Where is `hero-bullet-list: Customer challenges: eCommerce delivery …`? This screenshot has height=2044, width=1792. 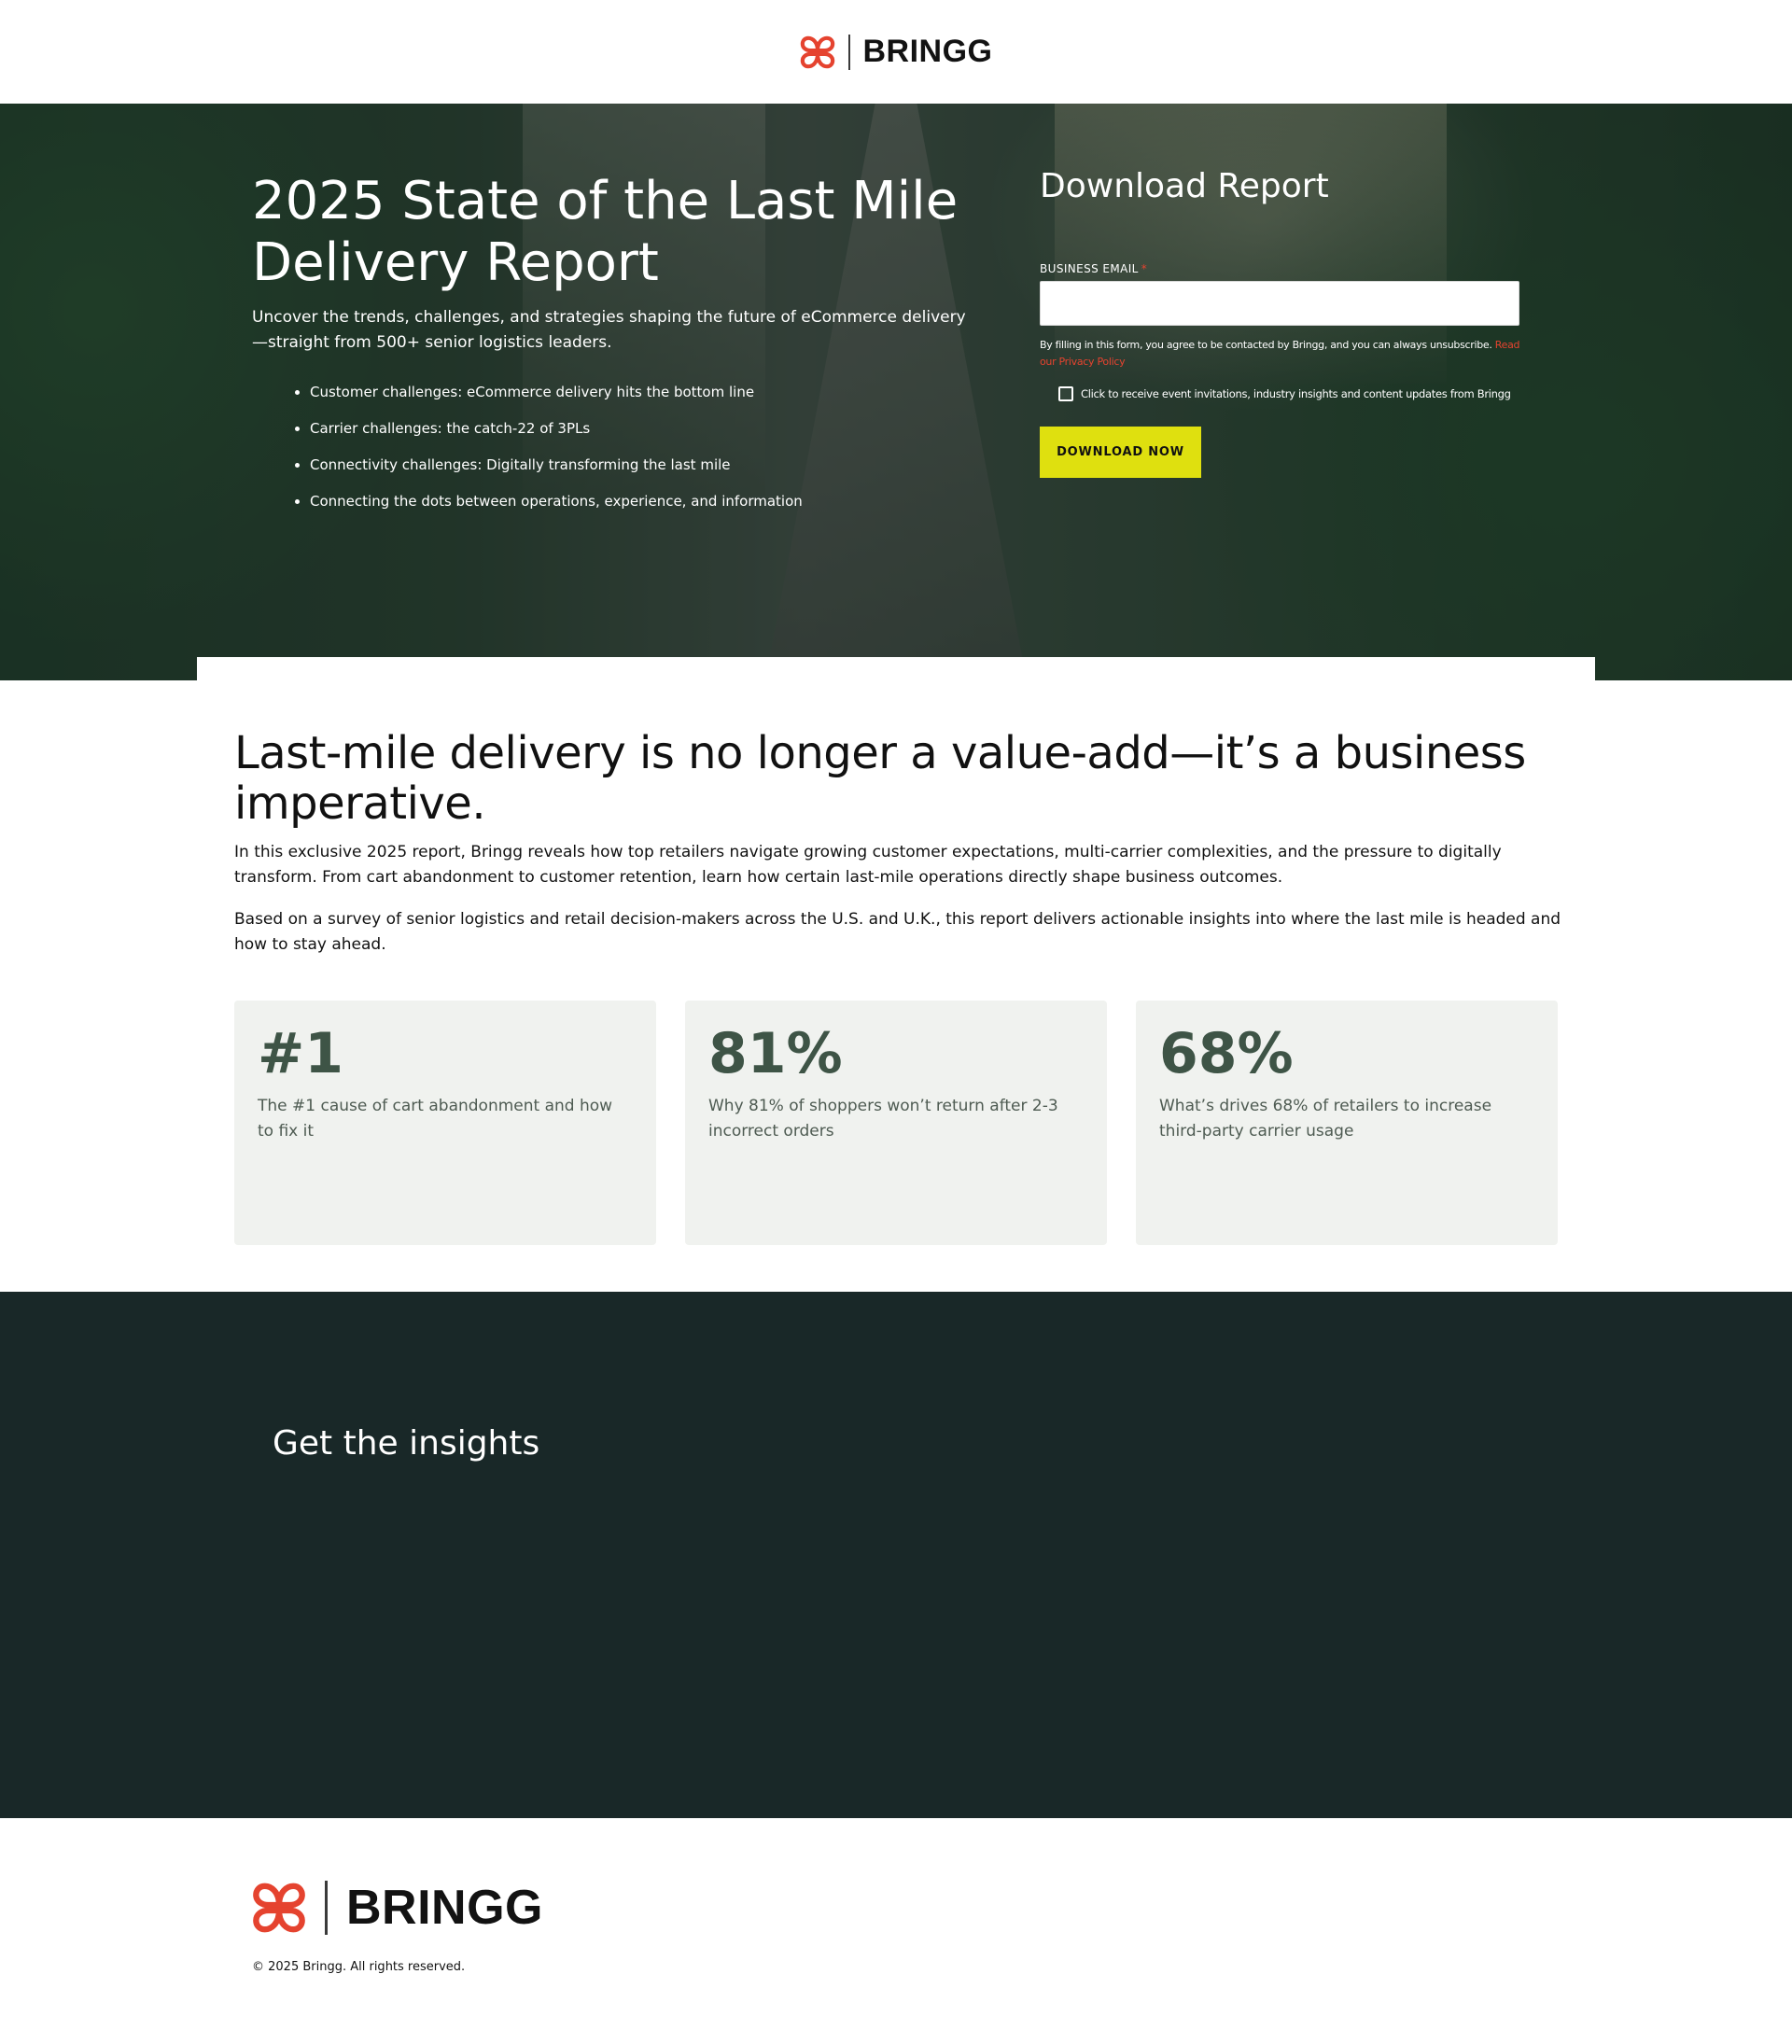
hero-bullet-list: Customer challenges: eCommerce delivery … is located at coordinates (625, 447).